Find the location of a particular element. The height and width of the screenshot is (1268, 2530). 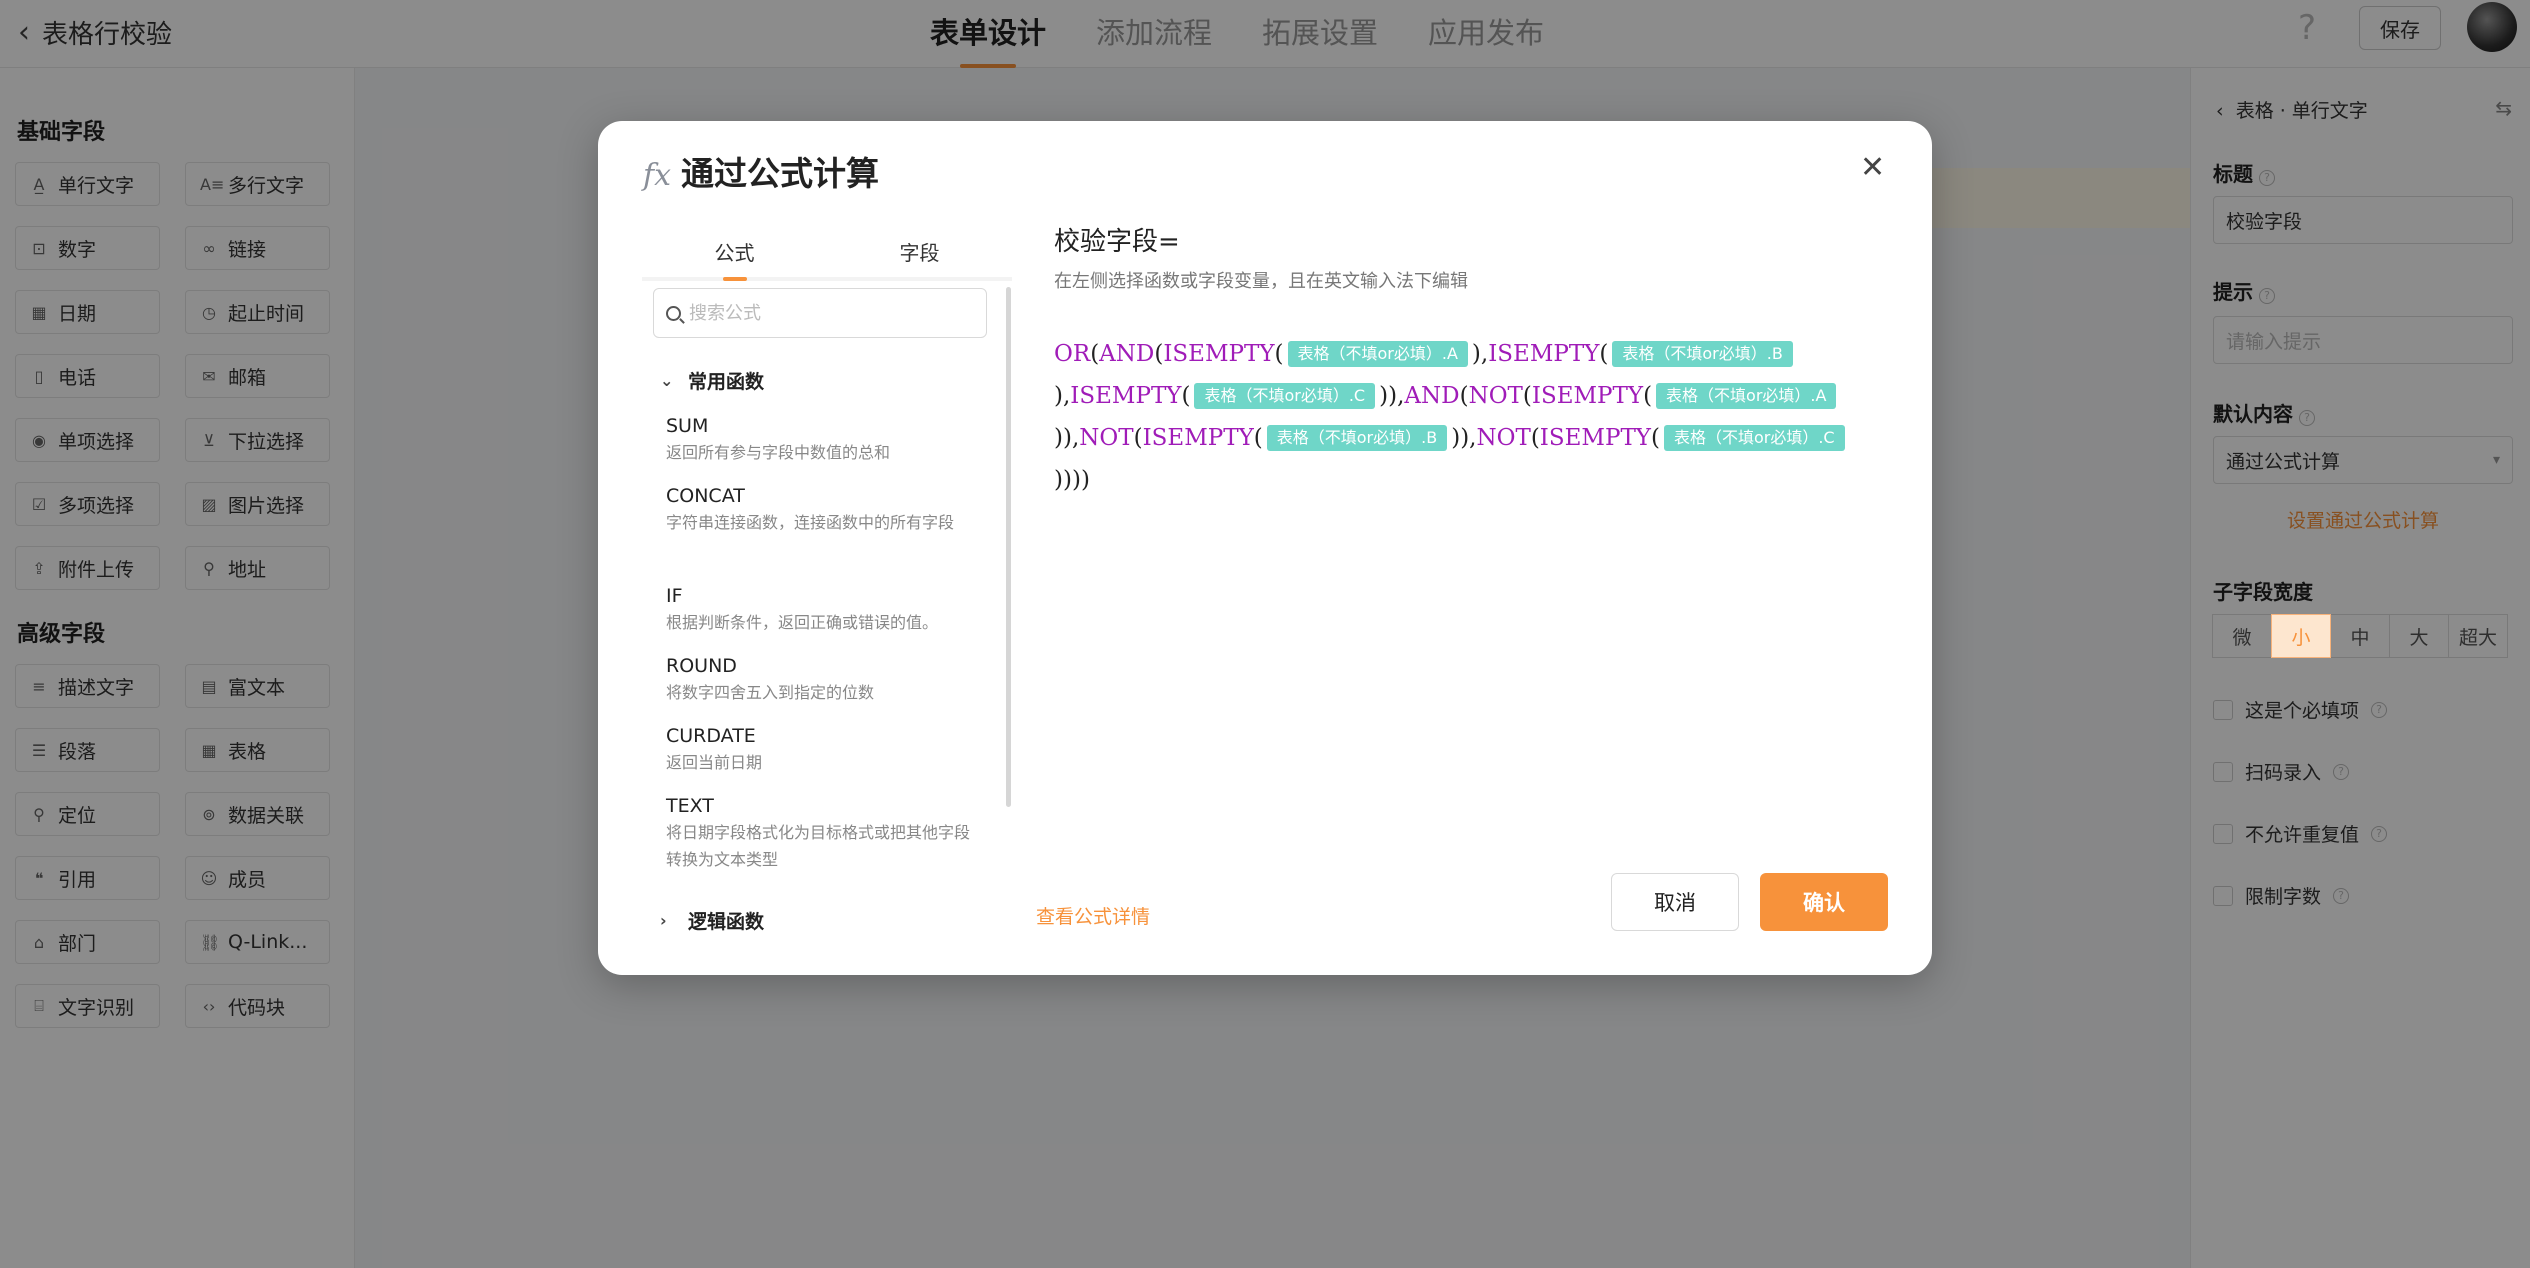

formula-search is located at coordinates (820, 313).